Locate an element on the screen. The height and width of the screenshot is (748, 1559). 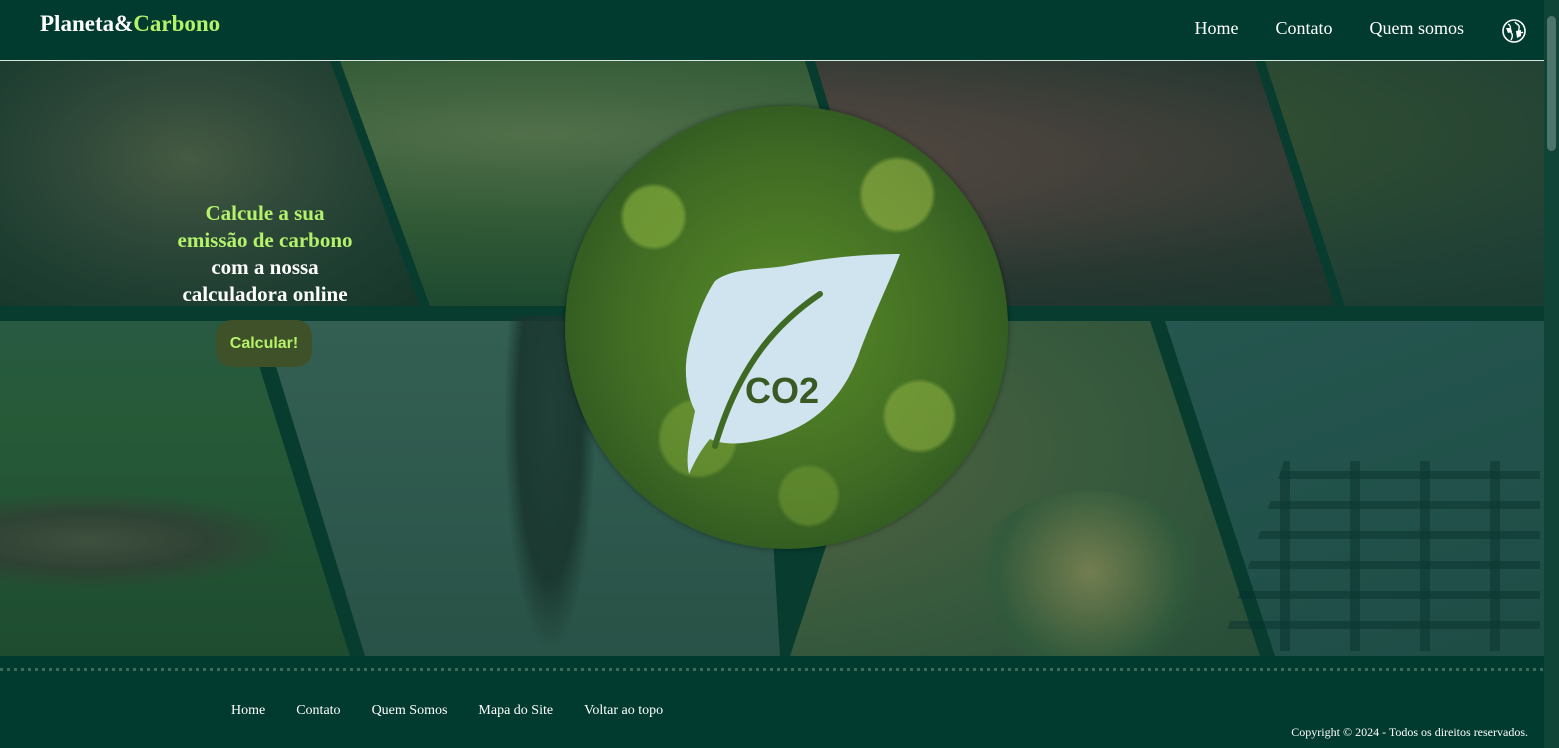
nav-home: Home is located at coordinates (1217, 28).